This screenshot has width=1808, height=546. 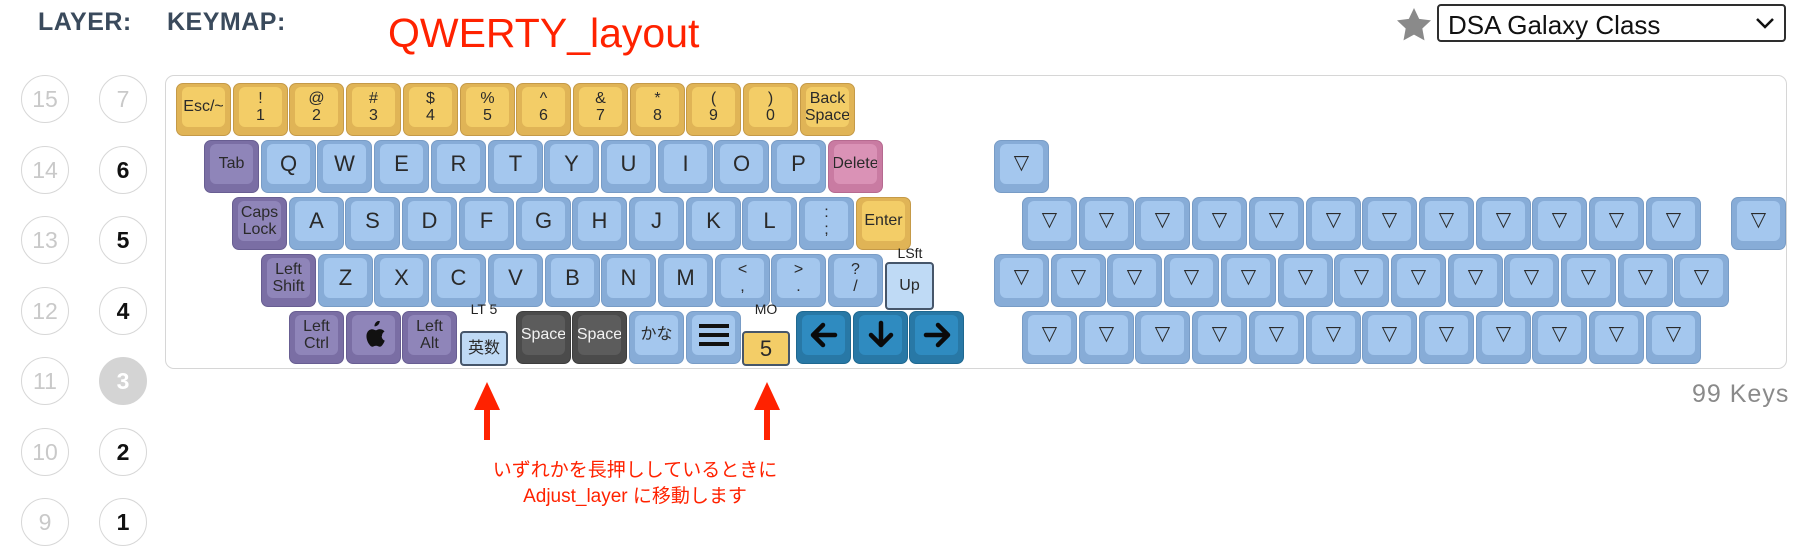 What do you see at coordinates (484, 348) in the screenshot?
I see `key-eisu: 英数` at bounding box center [484, 348].